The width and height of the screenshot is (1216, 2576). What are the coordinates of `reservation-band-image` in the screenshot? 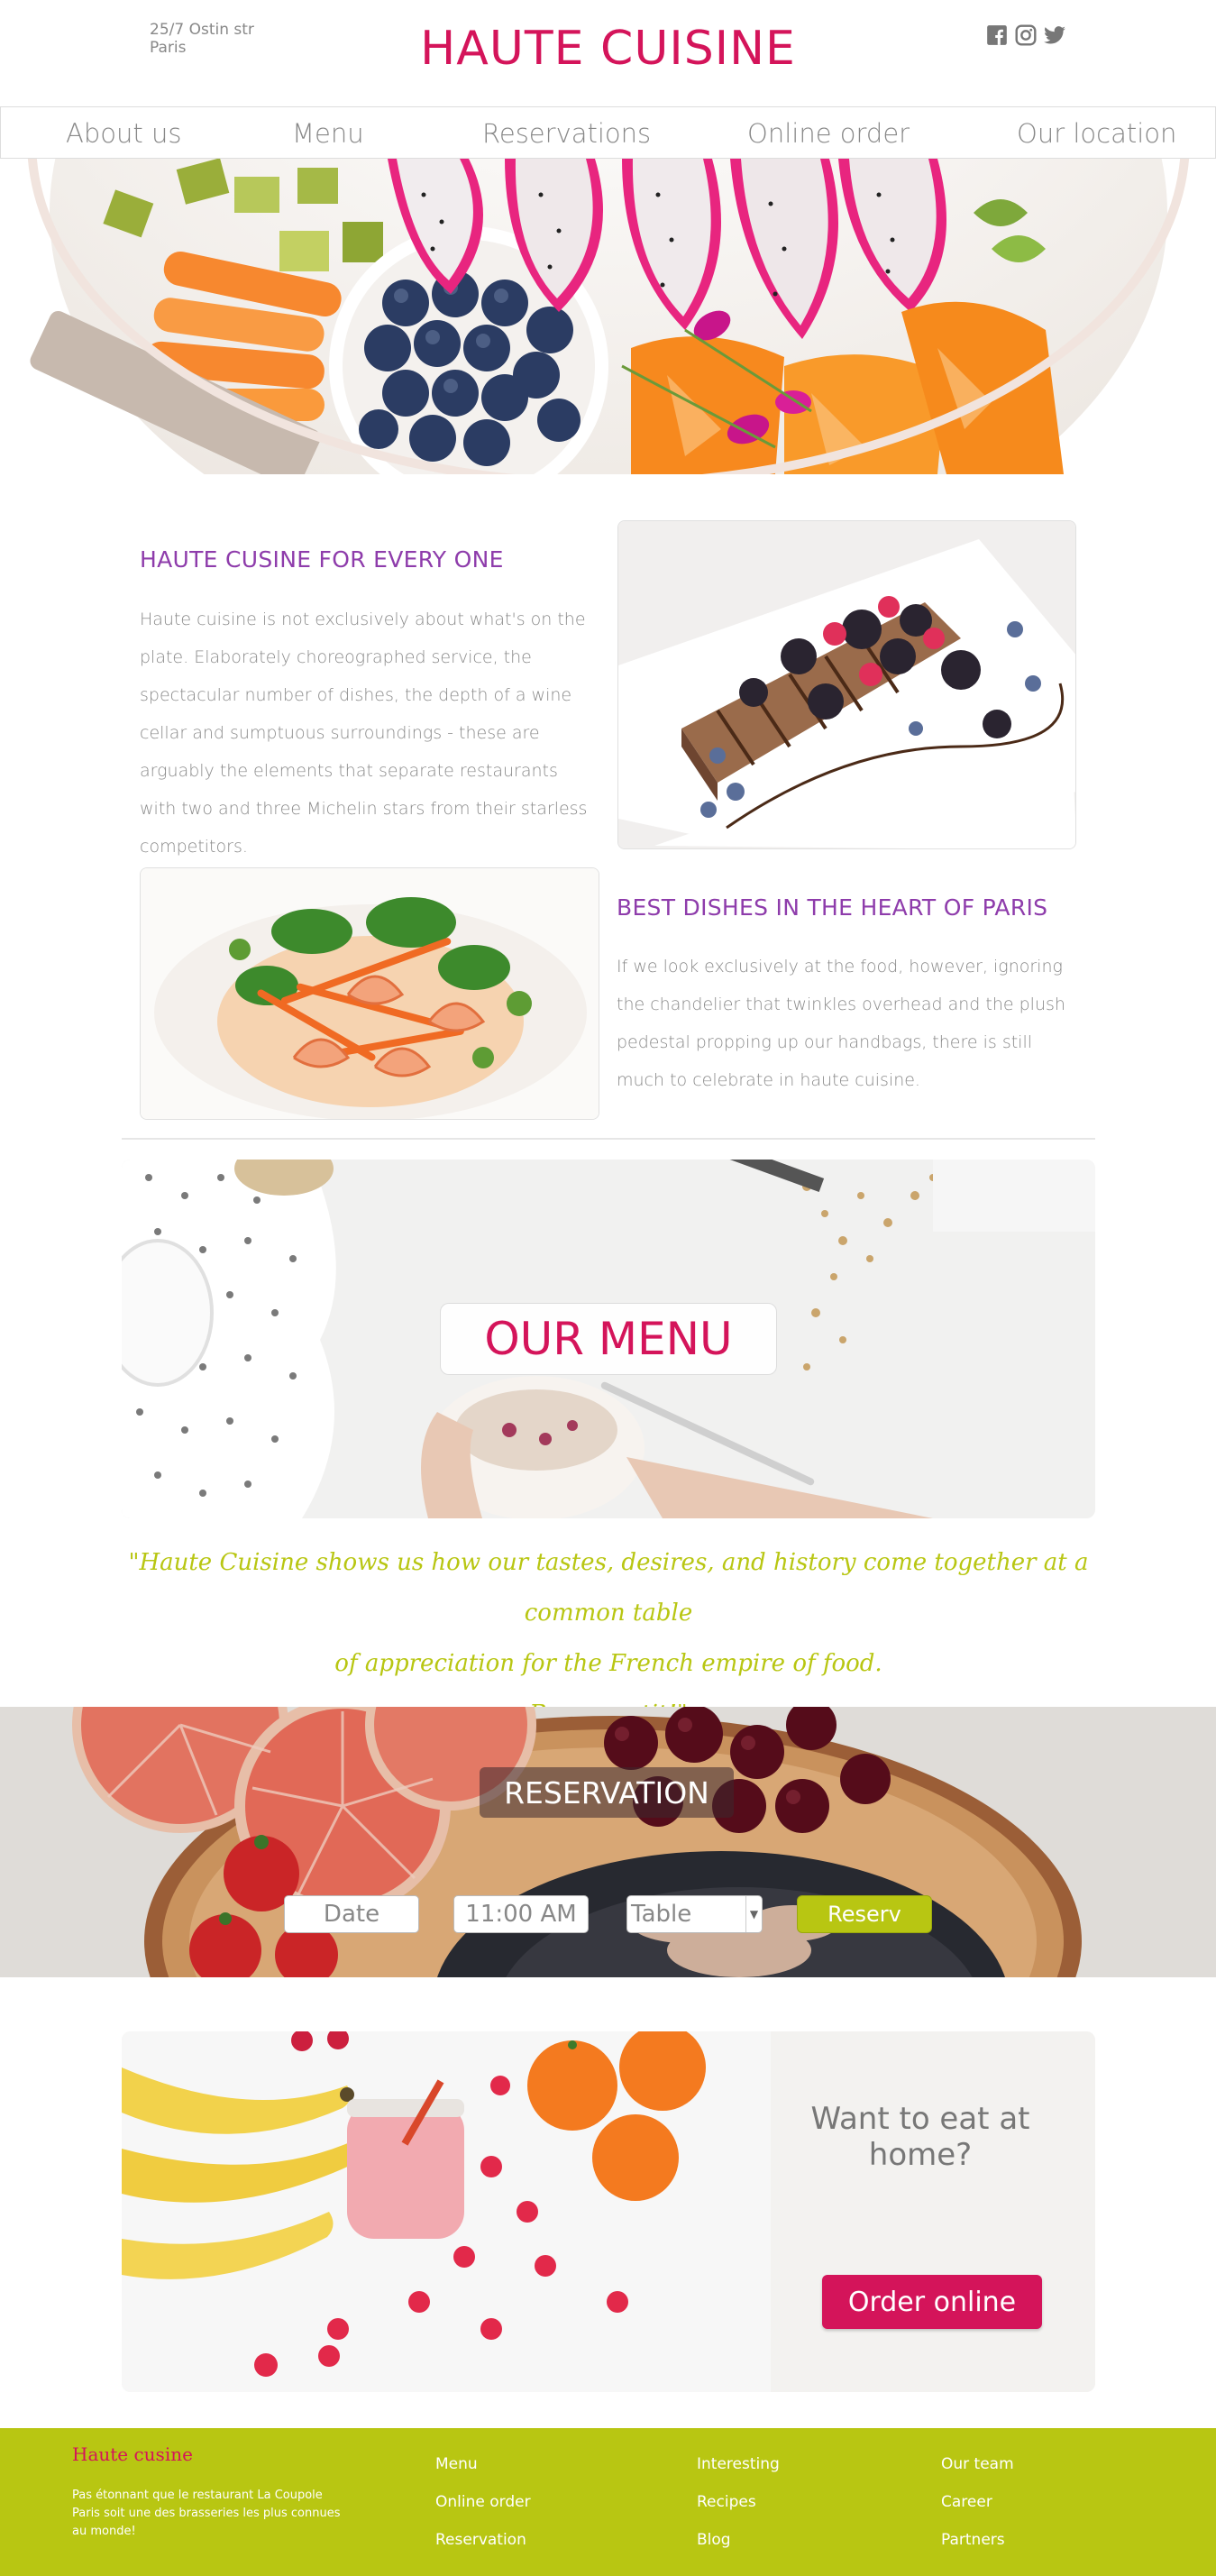 It's located at (608, 1842).